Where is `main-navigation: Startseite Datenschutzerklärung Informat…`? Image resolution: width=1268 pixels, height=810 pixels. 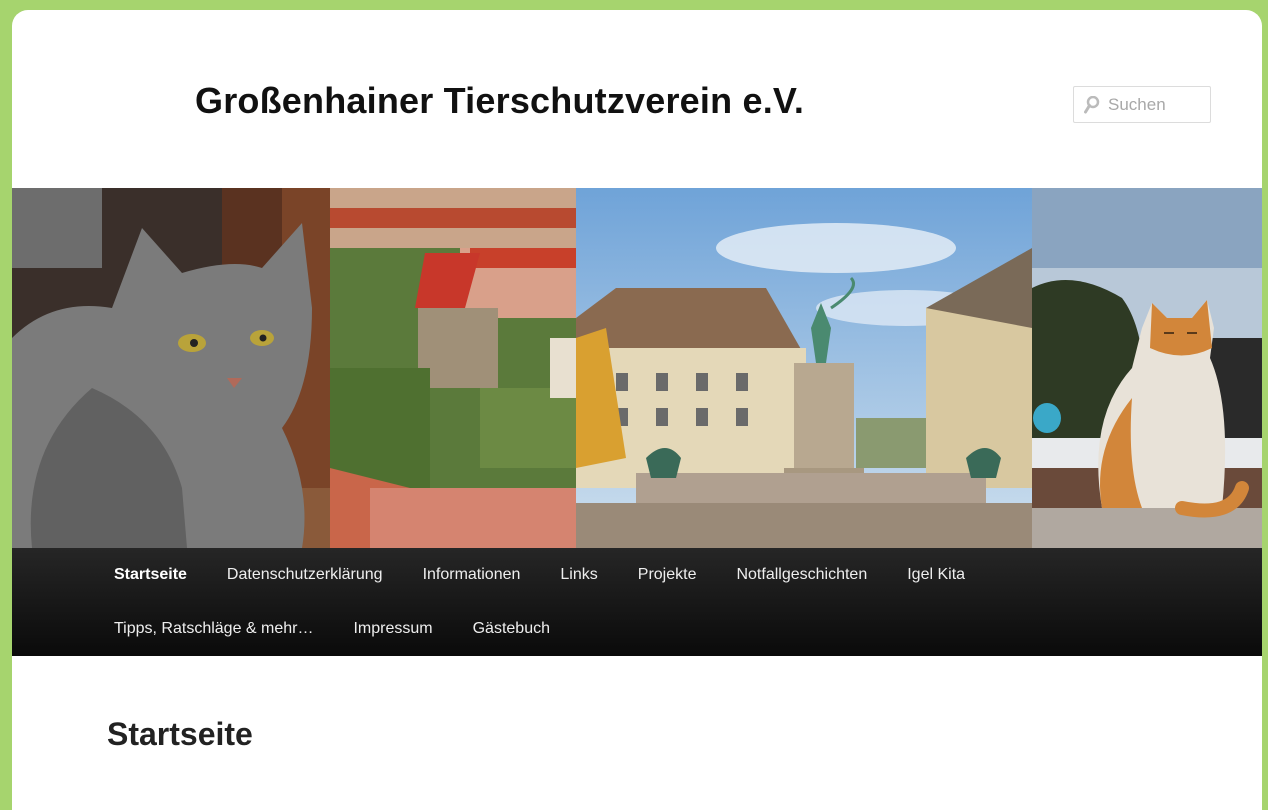 main-navigation: Startseite Datenschutzerklärung Informat… is located at coordinates (637, 602).